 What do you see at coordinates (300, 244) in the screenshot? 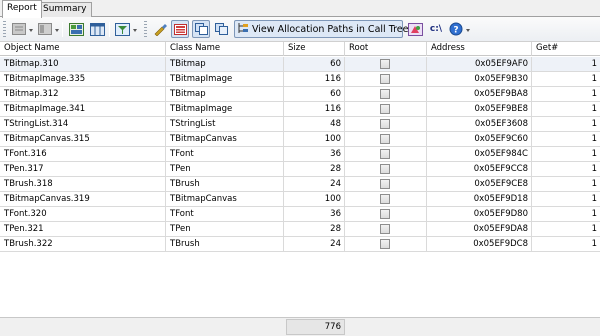
I see `table-row: TBrush.322 TBrush 24 0x05EF9DC8 1` at bounding box center [300, 244].